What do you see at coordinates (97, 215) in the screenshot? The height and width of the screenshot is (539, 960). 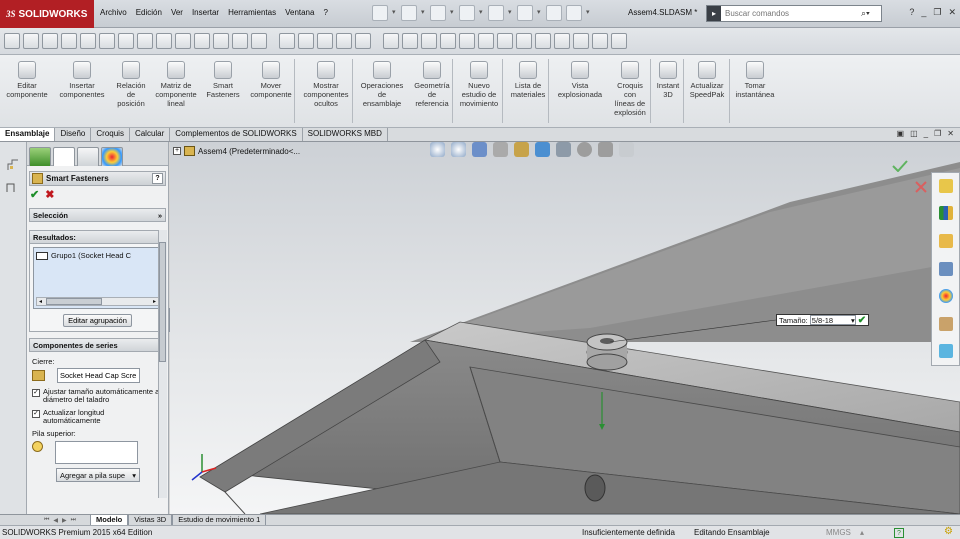 I see `selection-group-header: Selección »` at bounding box center [97, 215].